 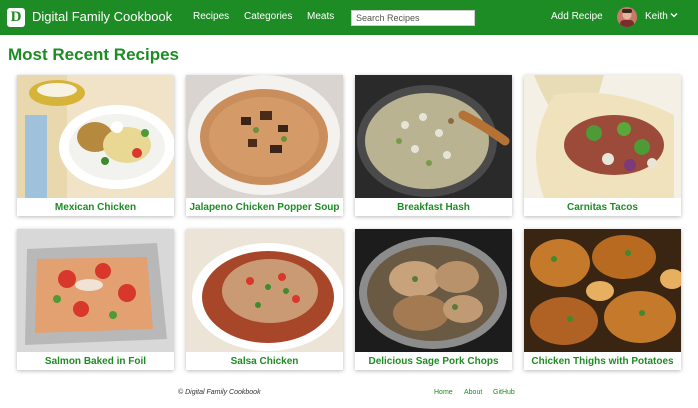 What do you see at coordinates (433, 361) in the screenshot?
I see `recipe-title: Delicious Sage Pork Chops` at bounding box center [433, 361].